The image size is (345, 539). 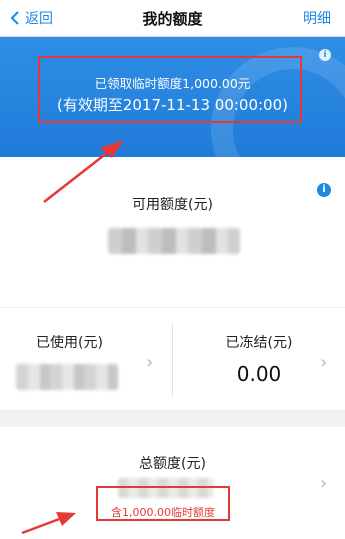 I want to click on detail-link: 明细, so click(x=317, y=18).